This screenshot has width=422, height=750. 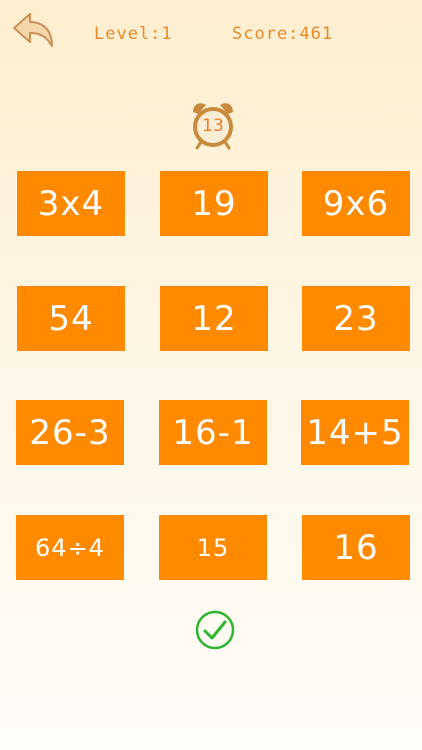 I want to click on checkmark-circle-icon, so click(x=215, y=630).